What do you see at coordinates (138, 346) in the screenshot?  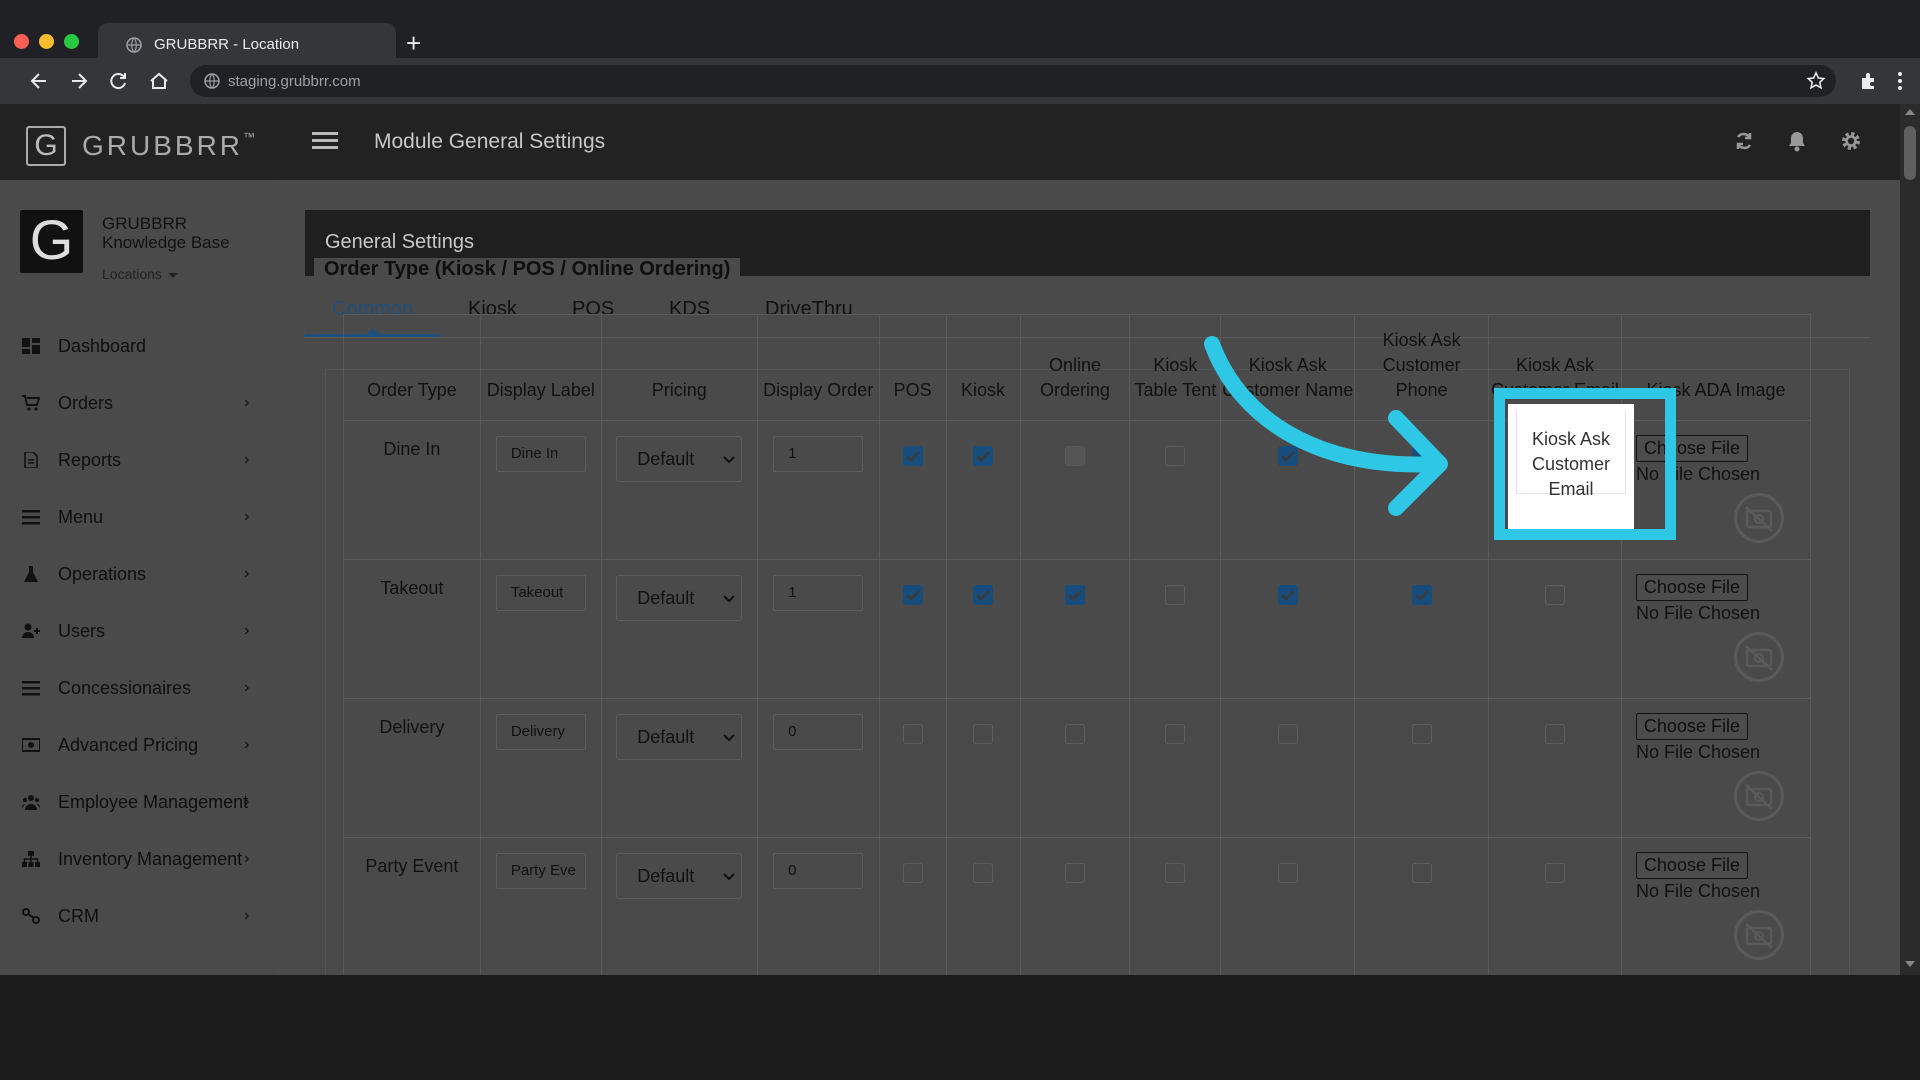 I see `sidebar-item-dashboard: Dashboard` at bounding box center [138, 346].